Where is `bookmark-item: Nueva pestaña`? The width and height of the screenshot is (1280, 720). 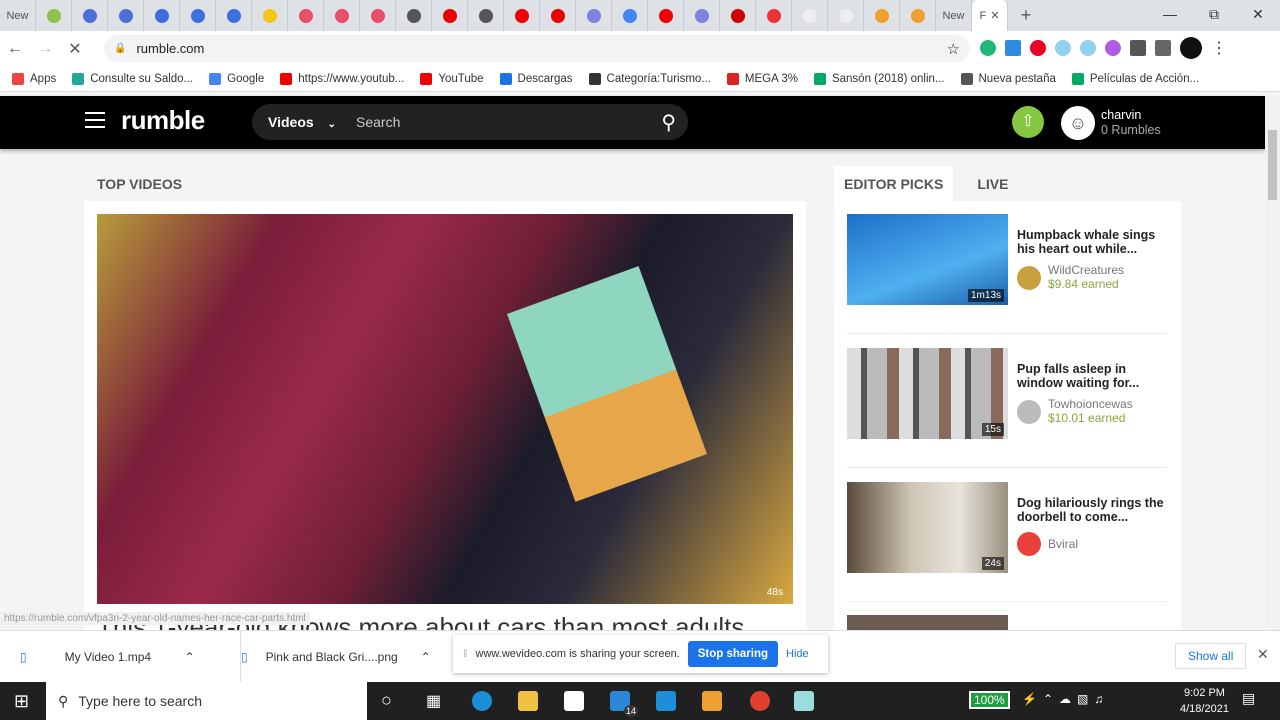 bookmark-item: Nueva pestaña is located at coordinates (1008, 78).